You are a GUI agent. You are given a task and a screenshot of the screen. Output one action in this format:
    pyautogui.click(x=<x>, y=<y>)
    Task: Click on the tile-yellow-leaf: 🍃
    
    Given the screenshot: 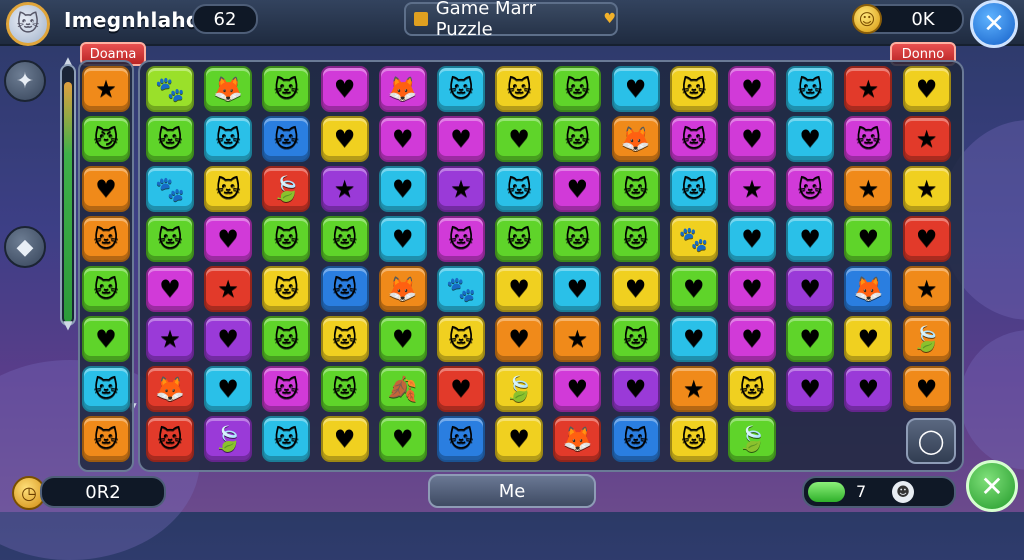 What is the action you would take?
    pyautogui.click(x=519, y=389)
    